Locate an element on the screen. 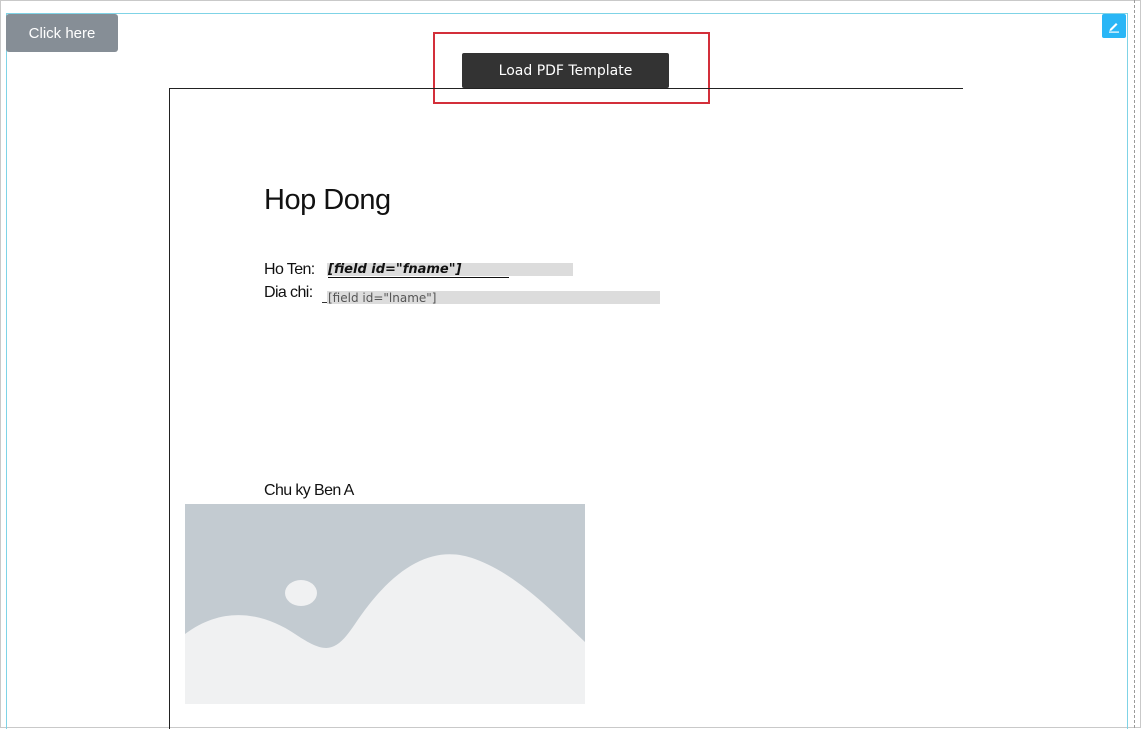 This screenshot has height=729, width=1141. pencil-icon is located at coordinates (1114, 28).